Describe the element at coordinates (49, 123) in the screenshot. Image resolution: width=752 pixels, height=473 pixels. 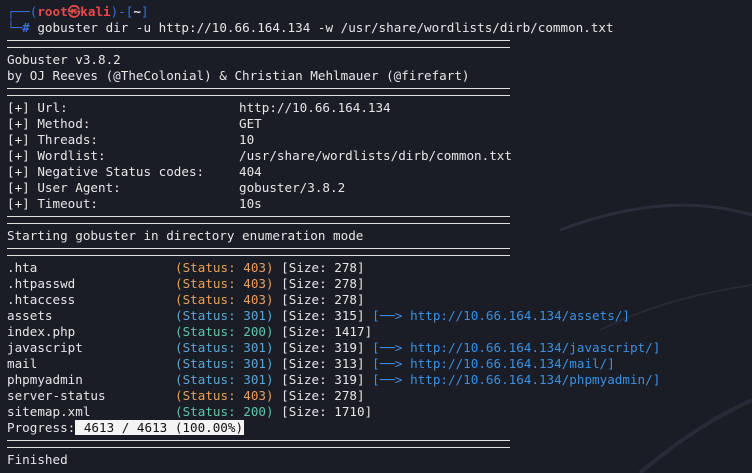
I see `config-label: [+] Method:` at that location.